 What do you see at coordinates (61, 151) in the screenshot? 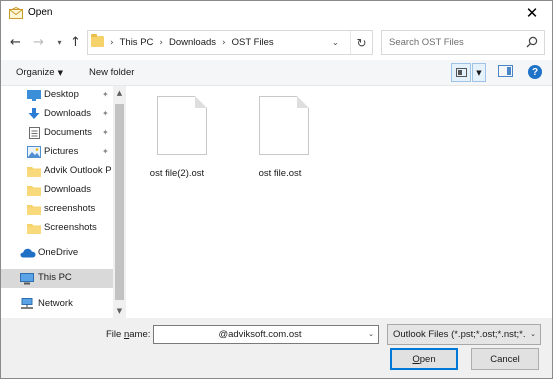
I see `sidebar-item-label: Pictures` at bounding box center [61, 151].